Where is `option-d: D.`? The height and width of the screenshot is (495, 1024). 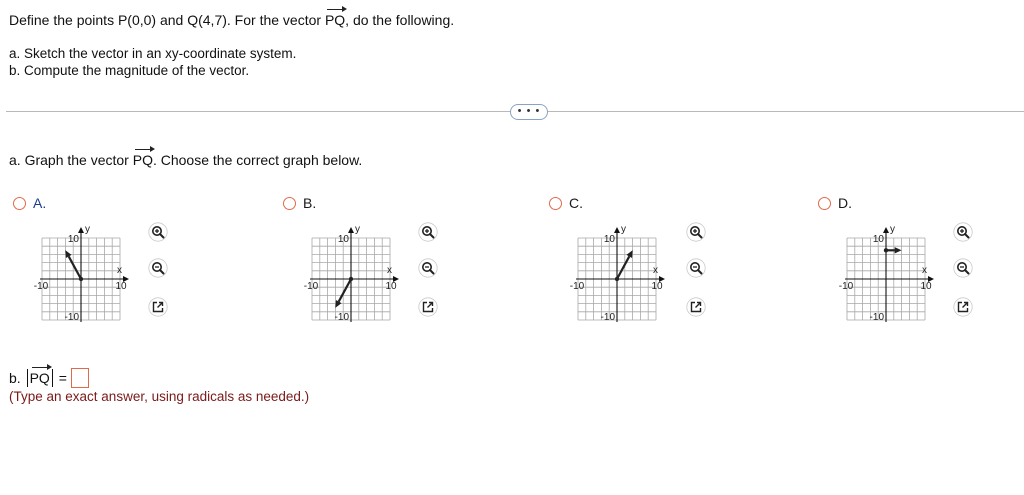
option-d: D. is located at coordinates (835, 203).